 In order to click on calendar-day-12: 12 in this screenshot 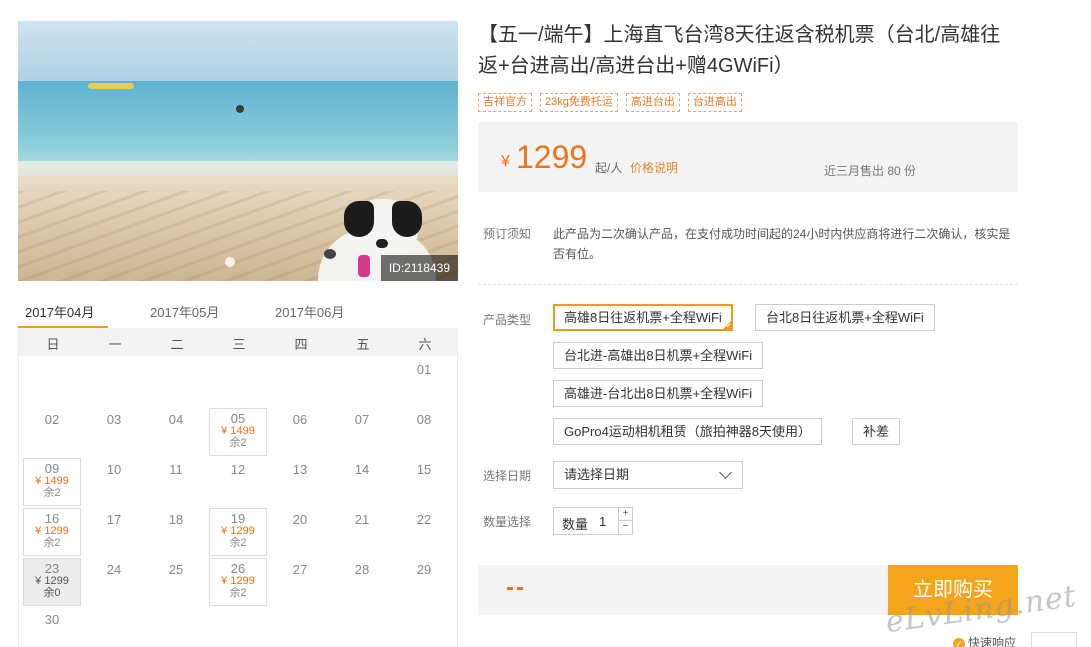, I will do `click(238, 482)`.